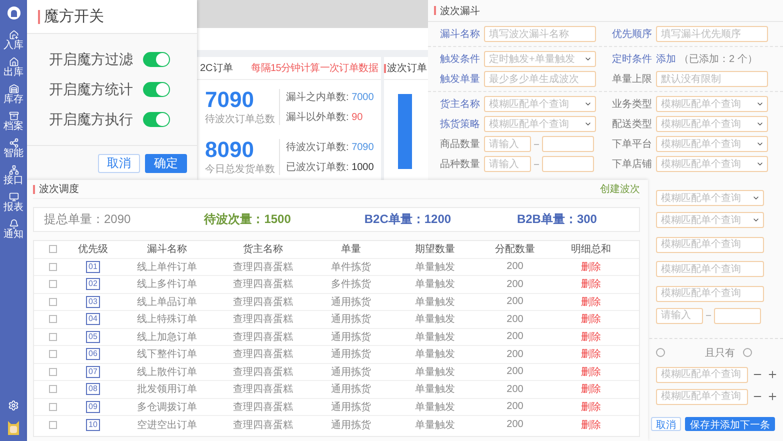  I want to click on sidebar-item: 出库, so click(14, 72).